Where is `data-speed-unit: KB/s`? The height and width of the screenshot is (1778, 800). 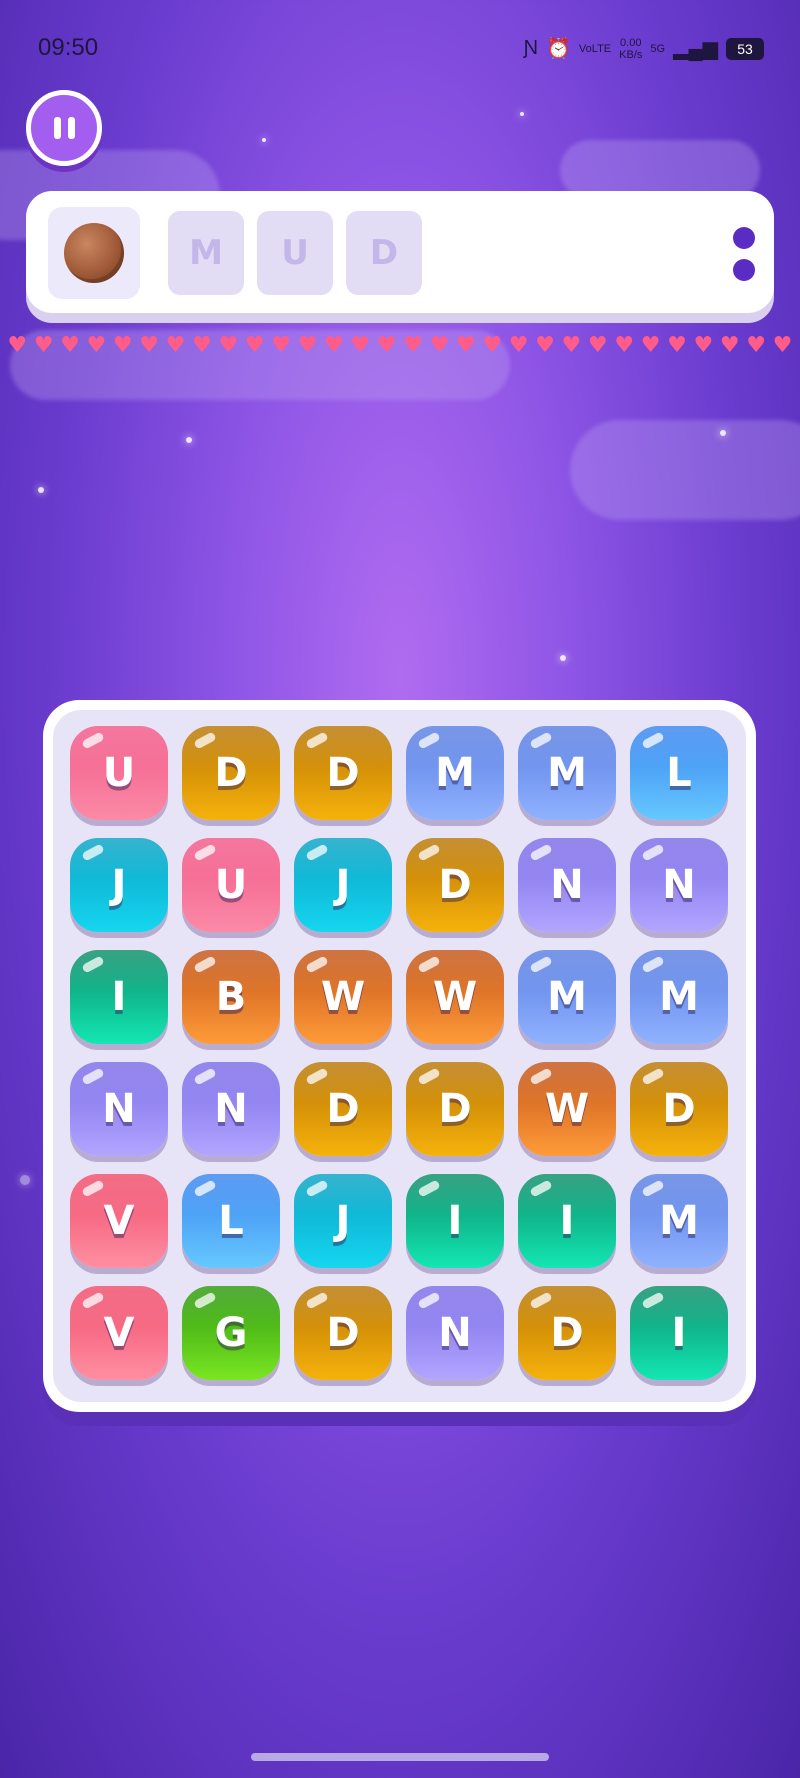 data-speed-unit: KB/s is located at coordinates (631, 54).